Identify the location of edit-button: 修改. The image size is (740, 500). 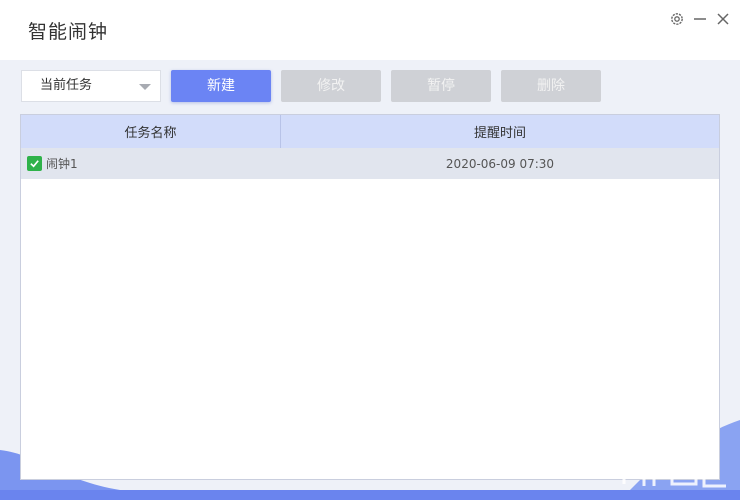
(331, 86).